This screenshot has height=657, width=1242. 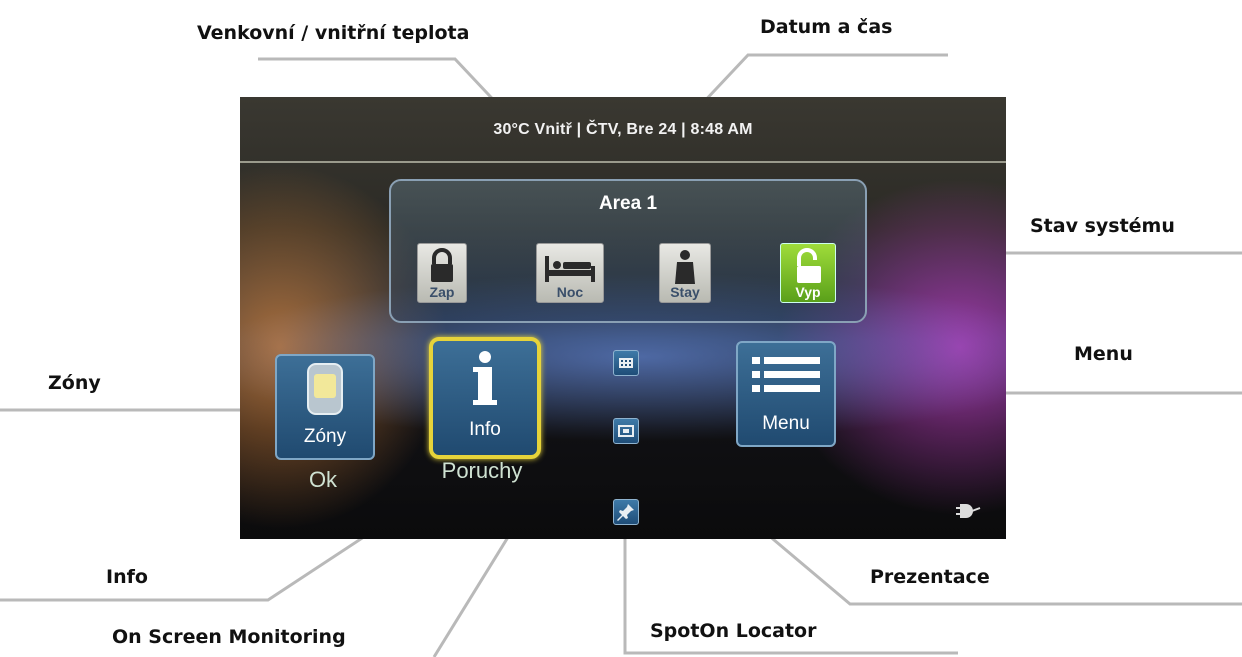 What do you see at coordinates (786, 394) in the screenshot?
I see `menu-button: Menu` at bounding box center [786, 394].